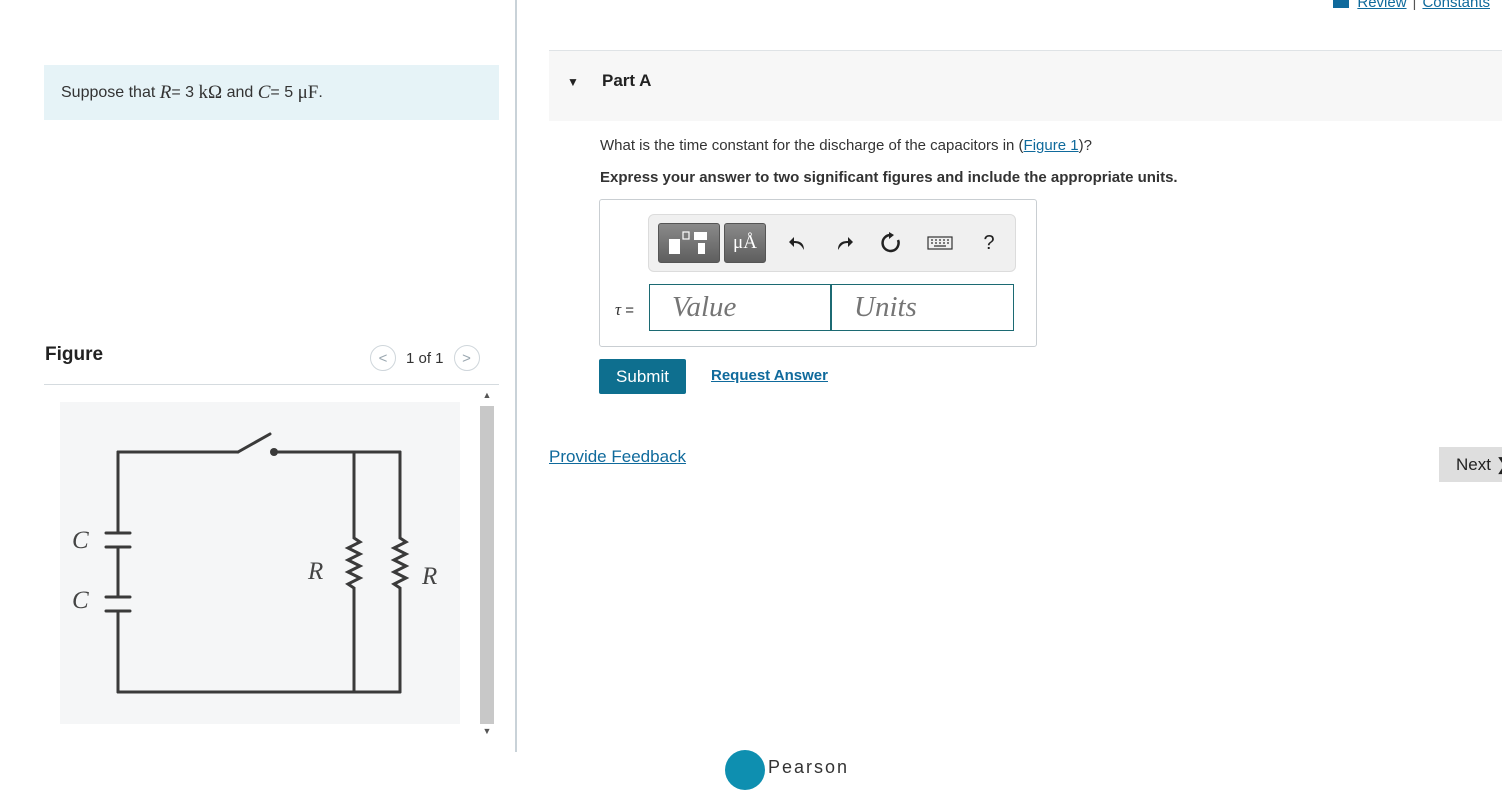 This screenshot has height=790, width=1502. Describe the element at coordinates (1085, 145) in the screenshot. I see `question-text-end: )?` at that location.